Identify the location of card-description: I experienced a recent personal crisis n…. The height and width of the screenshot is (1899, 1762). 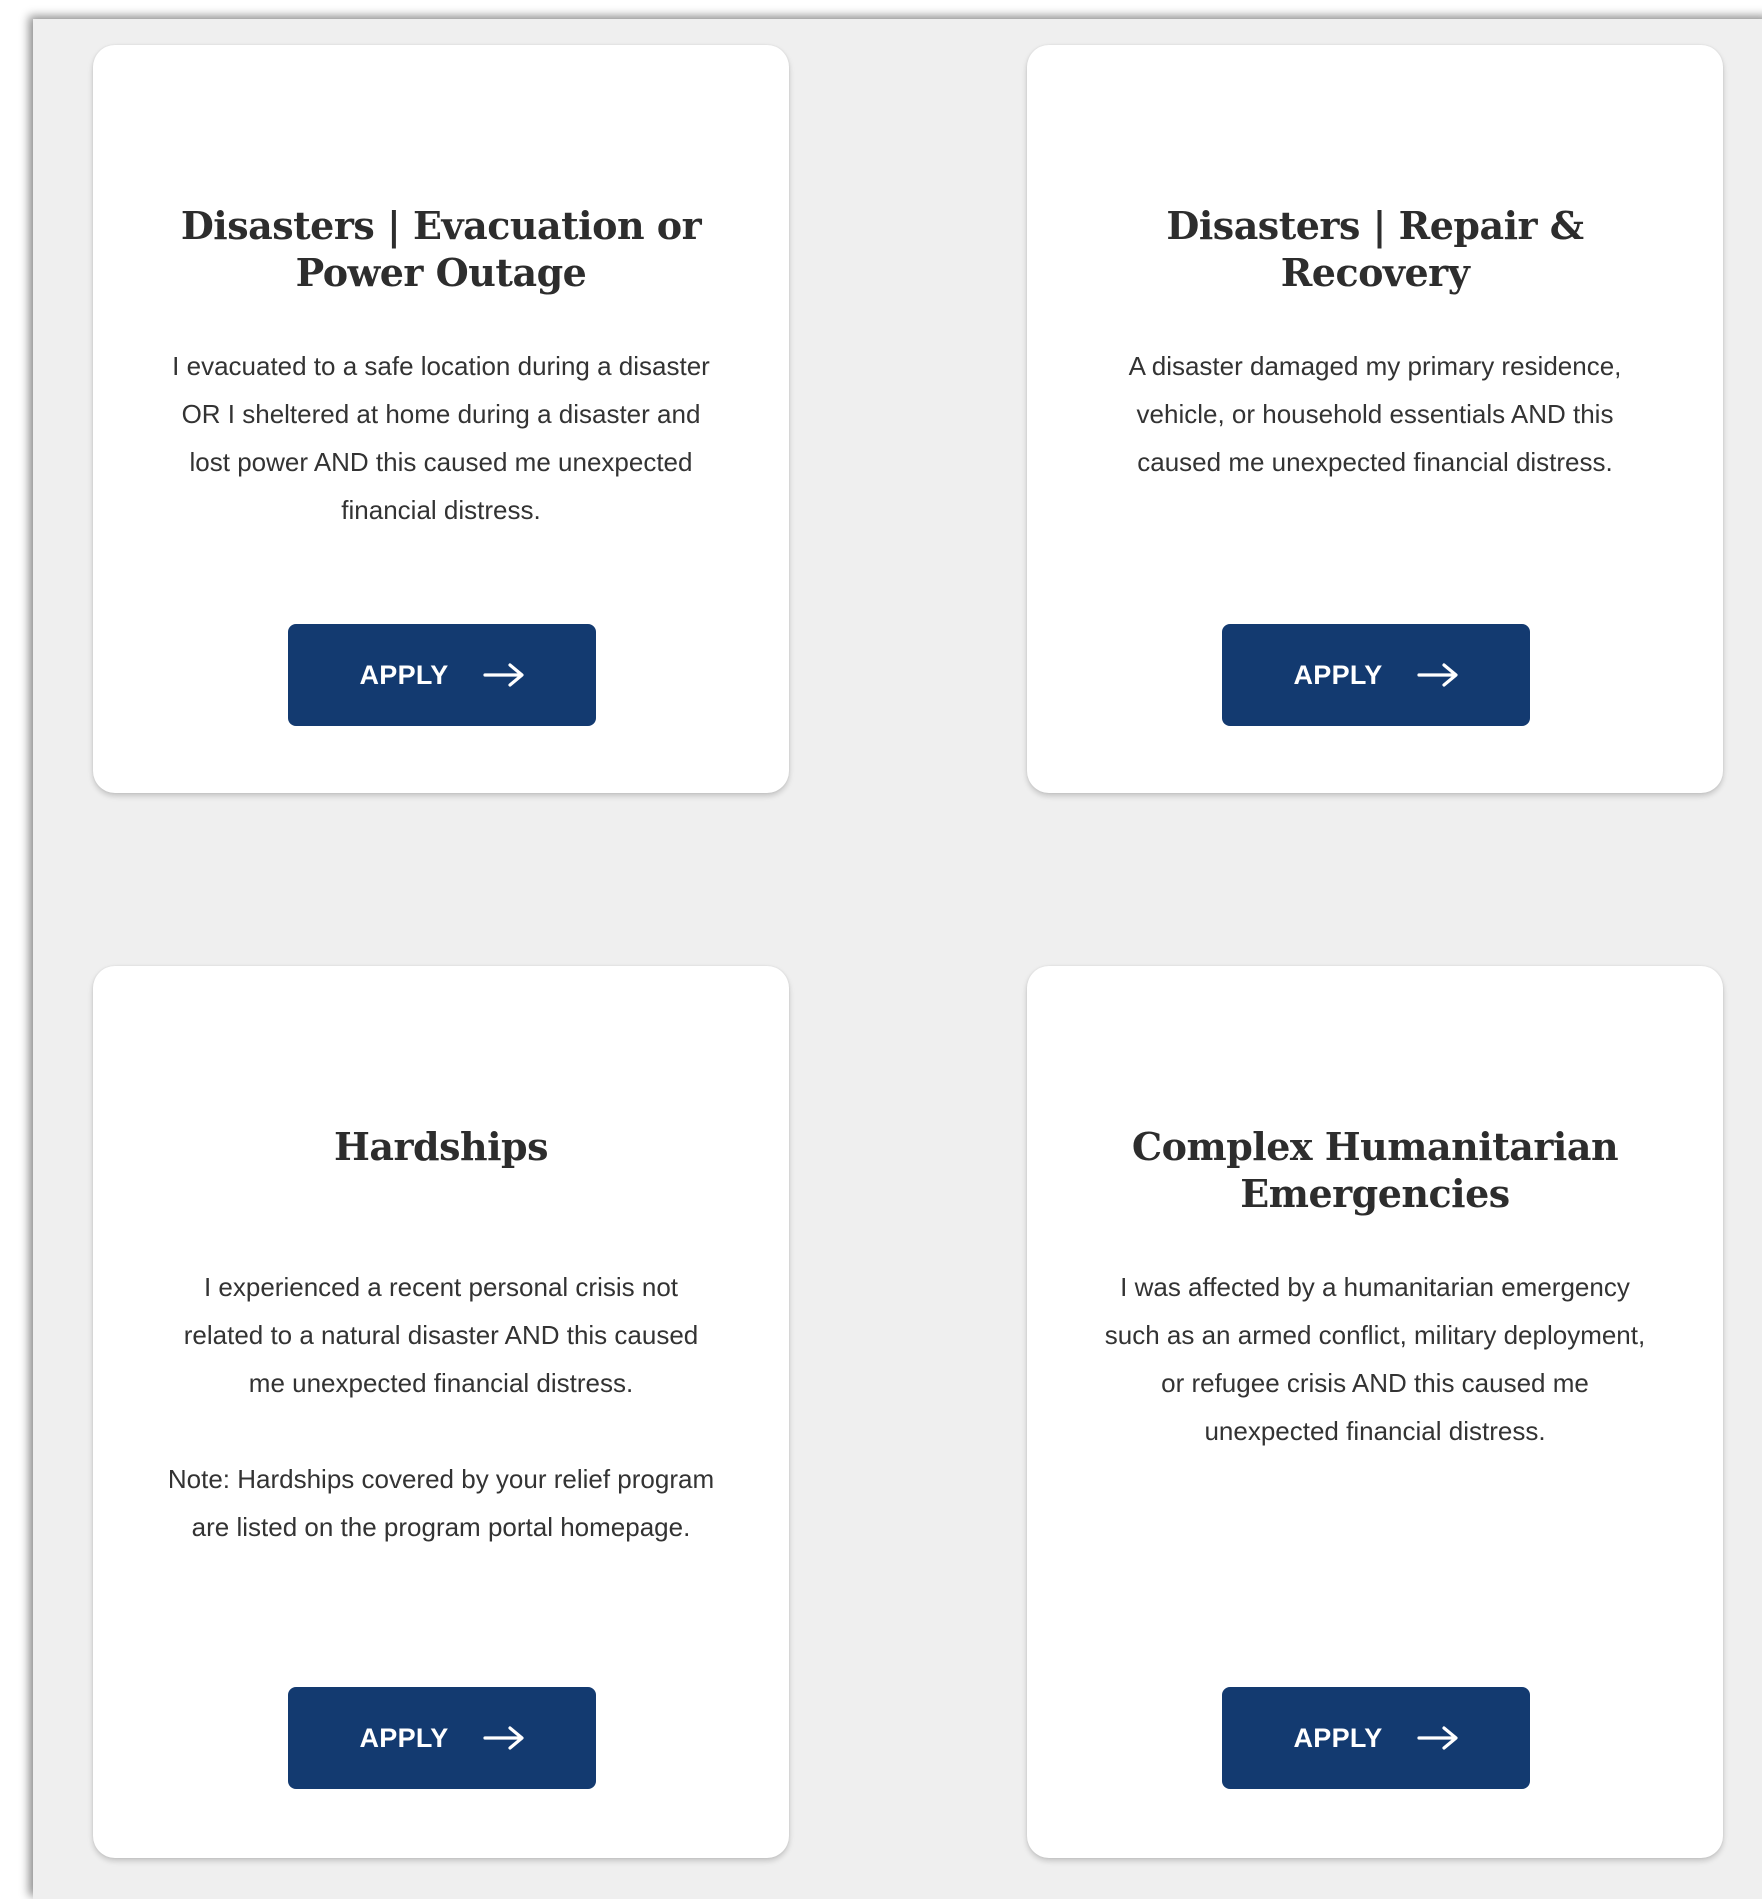
(441, 1335).